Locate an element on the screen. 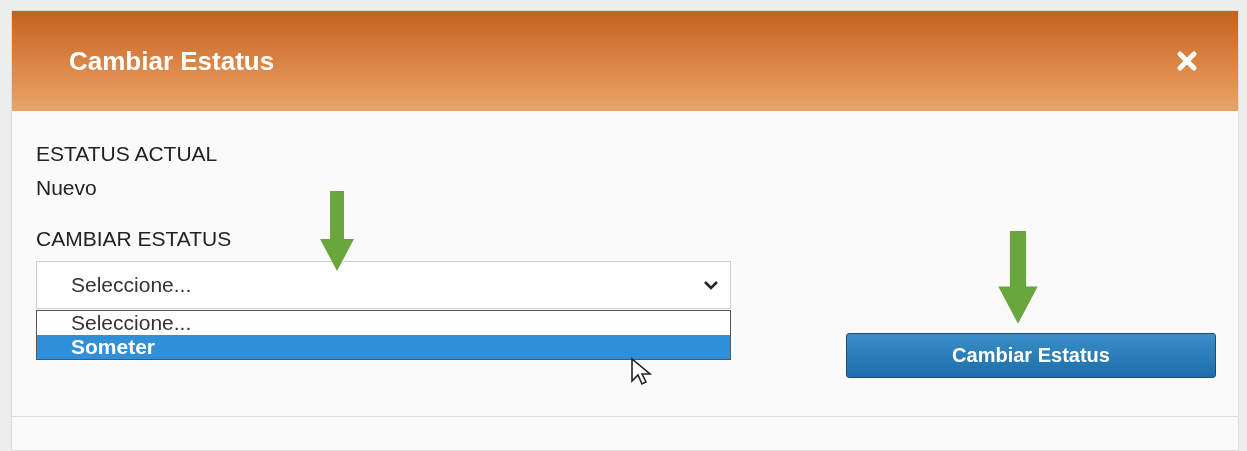 This screenshot has width=1247, height=451. current-status-value: Nuevo is located at coordinates (67, 188).